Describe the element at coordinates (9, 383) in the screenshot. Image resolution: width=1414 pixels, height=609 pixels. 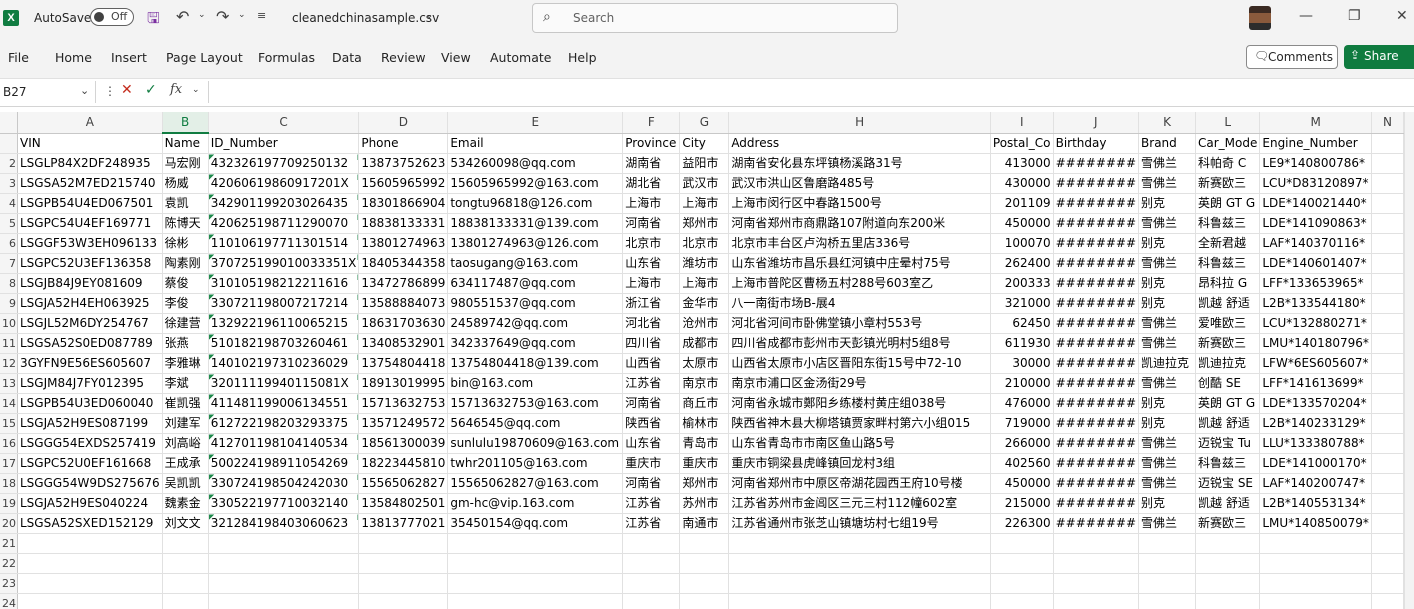
I see `row-header: 13` at that location.